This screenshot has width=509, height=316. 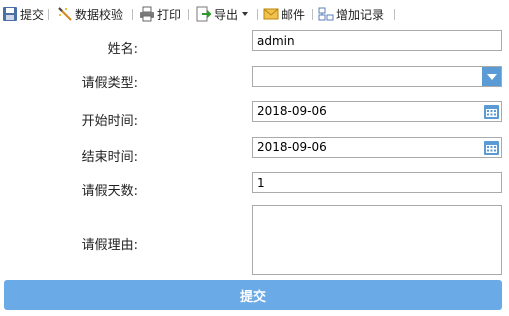 What do you see at coordinates (65, 14) in the screenshot?
I see `magic-wand-icon` at bounding box center [65, 14].